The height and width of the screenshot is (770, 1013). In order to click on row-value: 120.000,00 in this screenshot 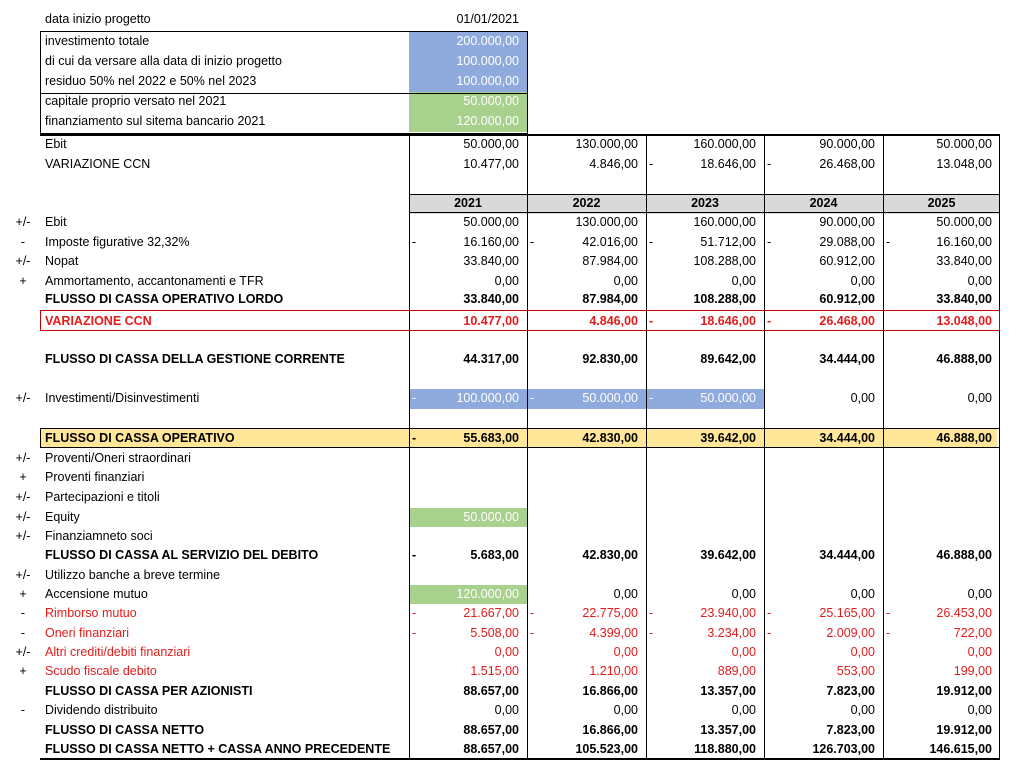, I will do `click(468, 594)`.